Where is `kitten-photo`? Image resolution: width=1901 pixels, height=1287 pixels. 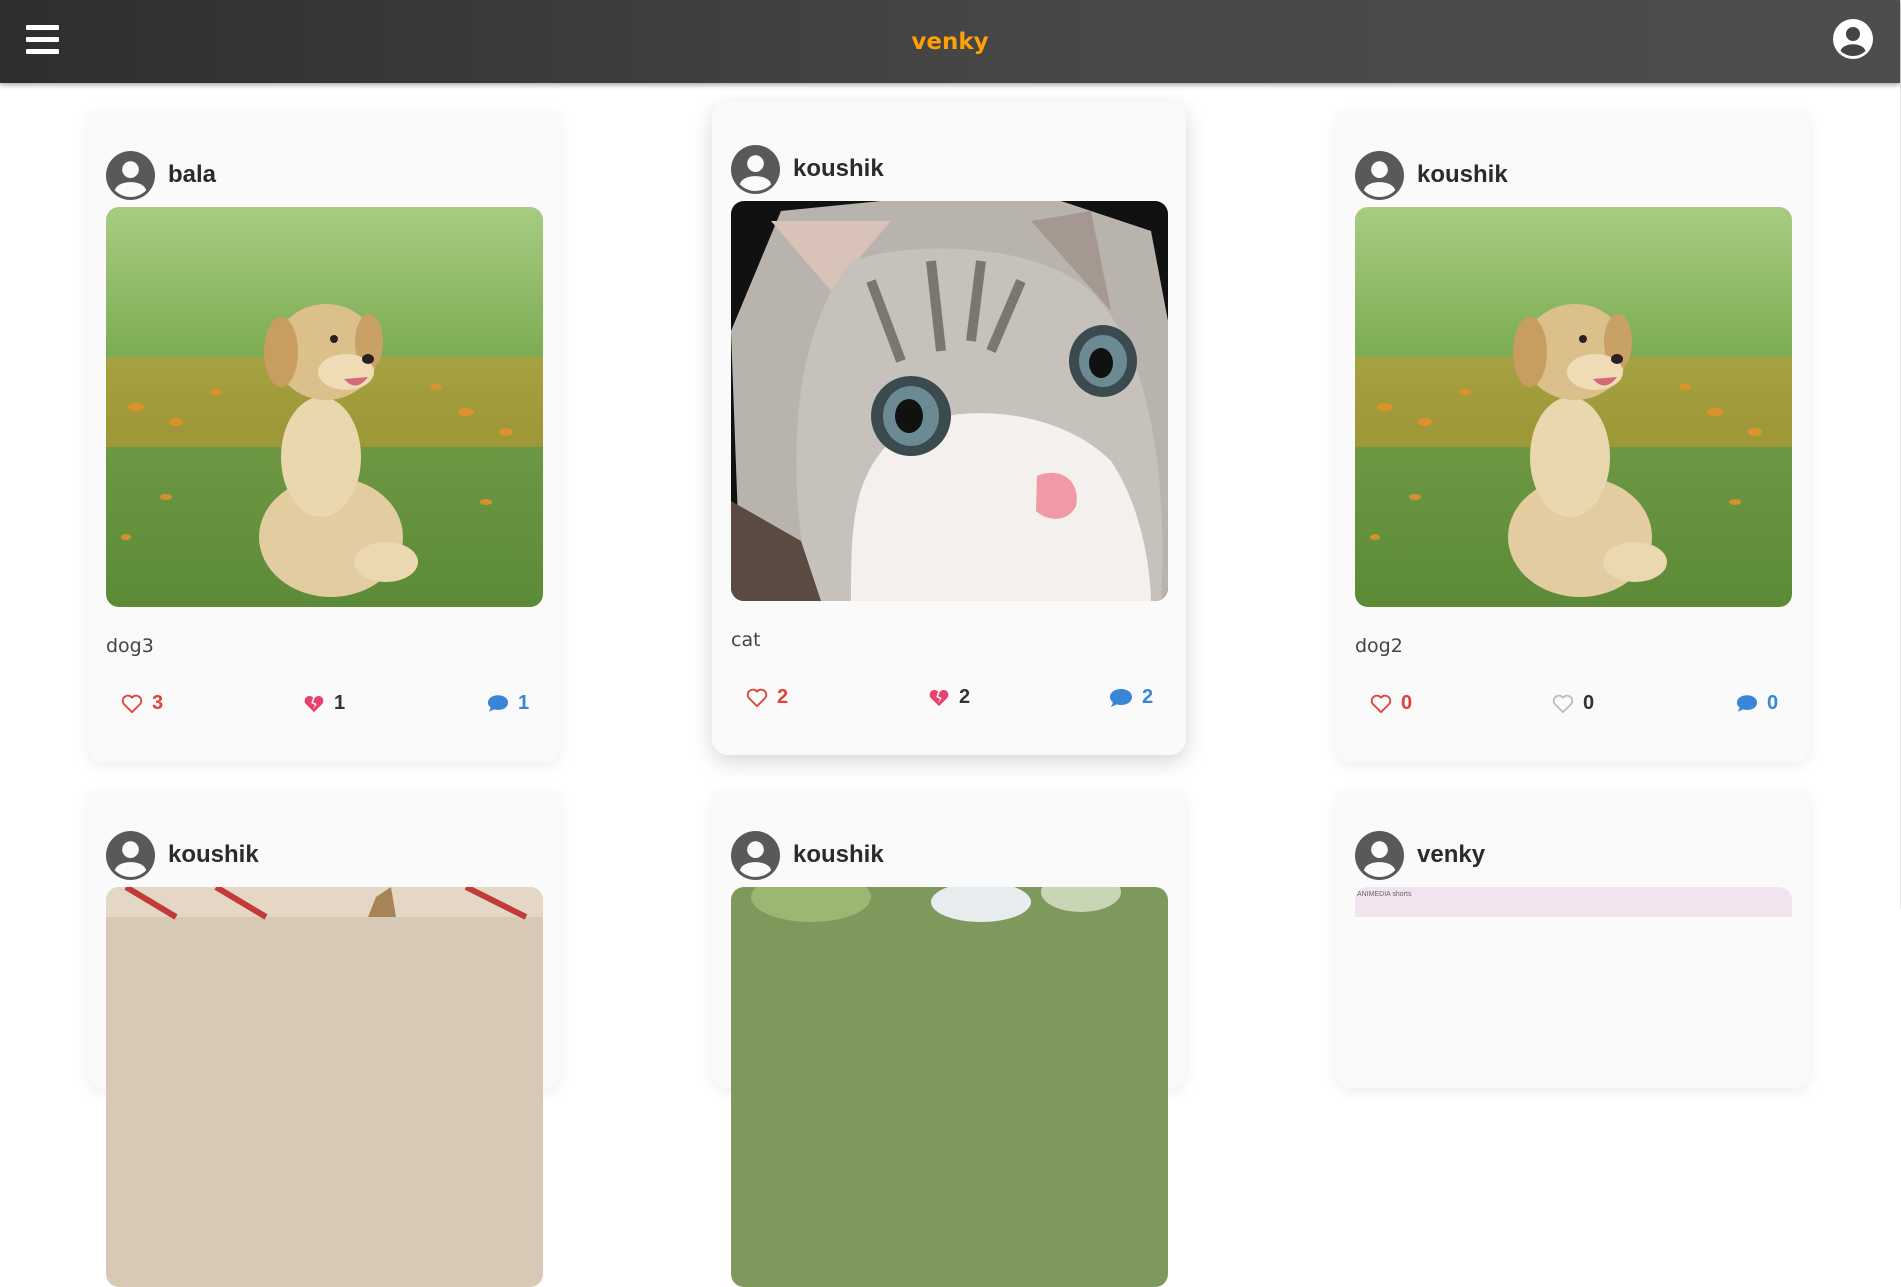
kitten-photo is located at coordinates (949, 401).